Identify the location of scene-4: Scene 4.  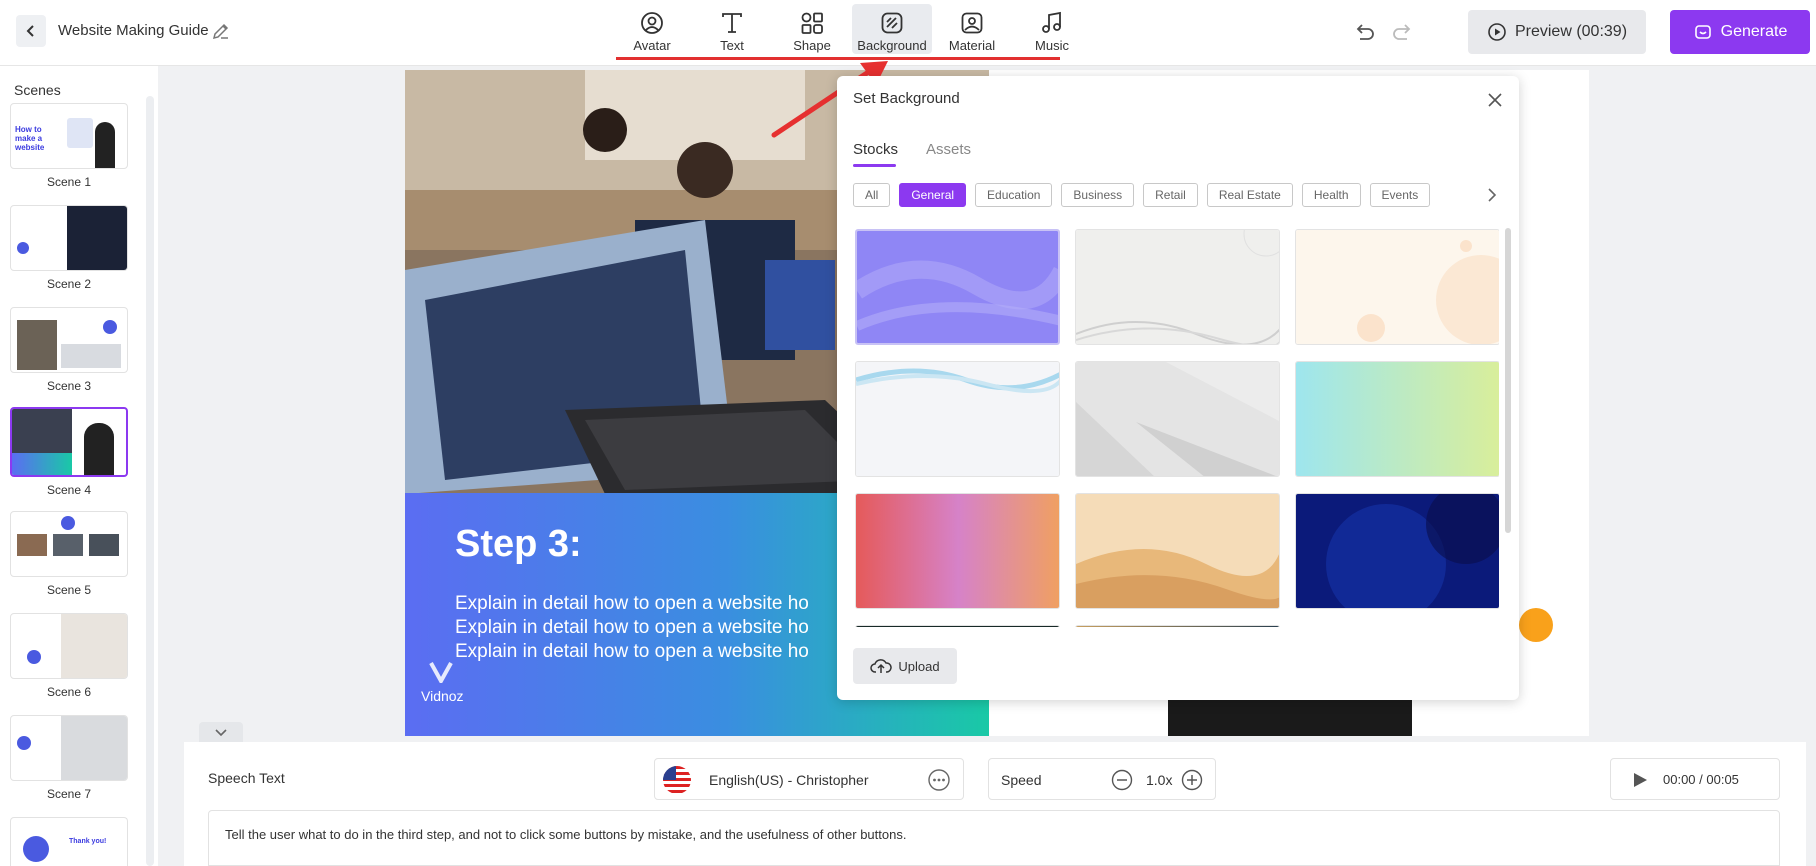
(69, 452).